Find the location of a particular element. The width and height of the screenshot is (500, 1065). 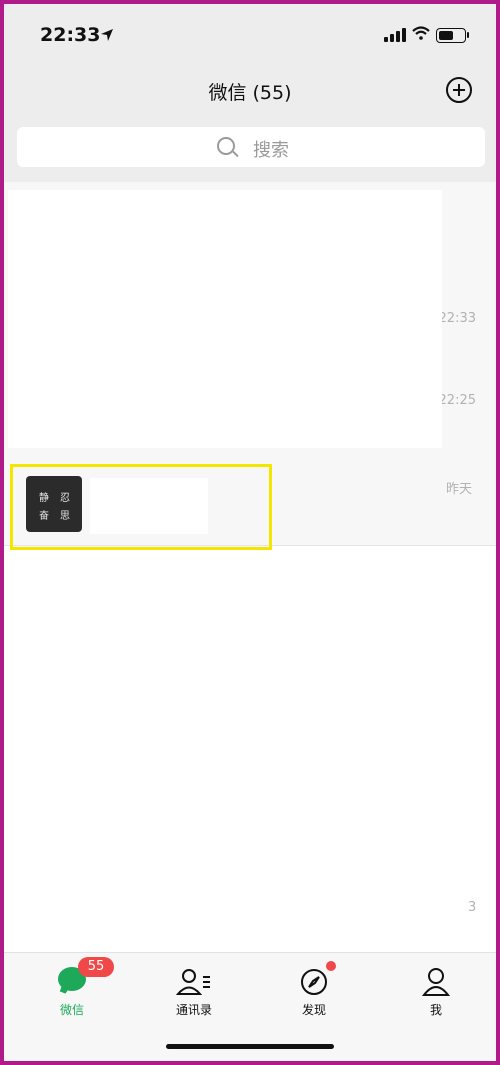

top-navbar: 微信 (55) is located at coordinates (250, 92).